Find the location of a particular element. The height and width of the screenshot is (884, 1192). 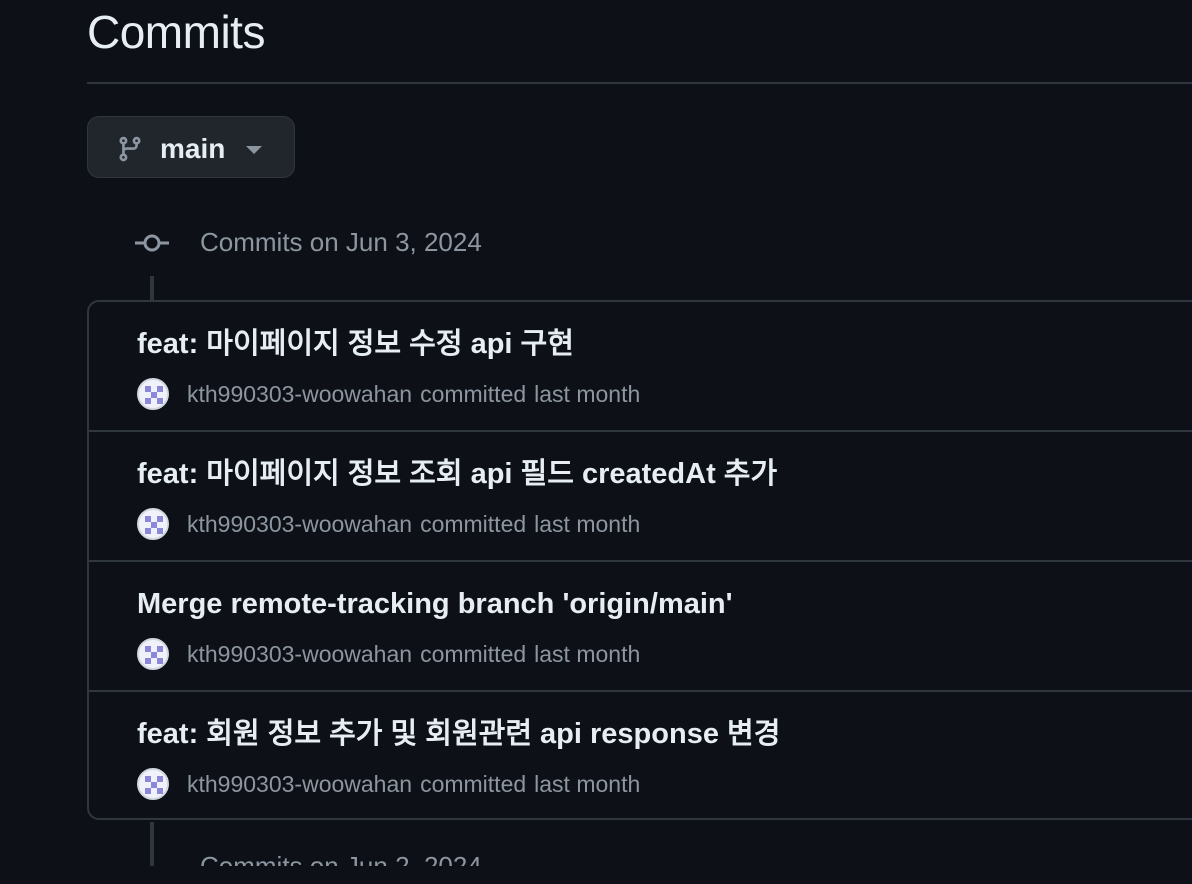

timeline-line-bottom is located at coordinates (152, 844).